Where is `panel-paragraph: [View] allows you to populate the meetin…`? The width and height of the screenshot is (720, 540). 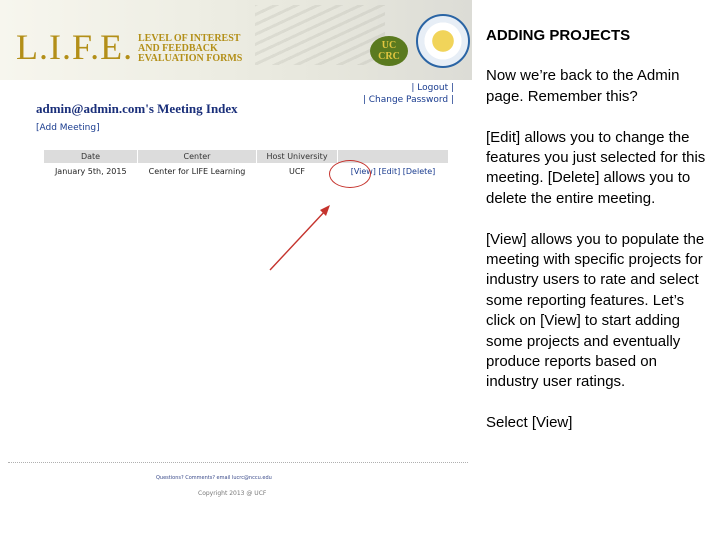
panel-paragraph: [View] allows you to populate the meetin… is located at coordinates (595, 310).